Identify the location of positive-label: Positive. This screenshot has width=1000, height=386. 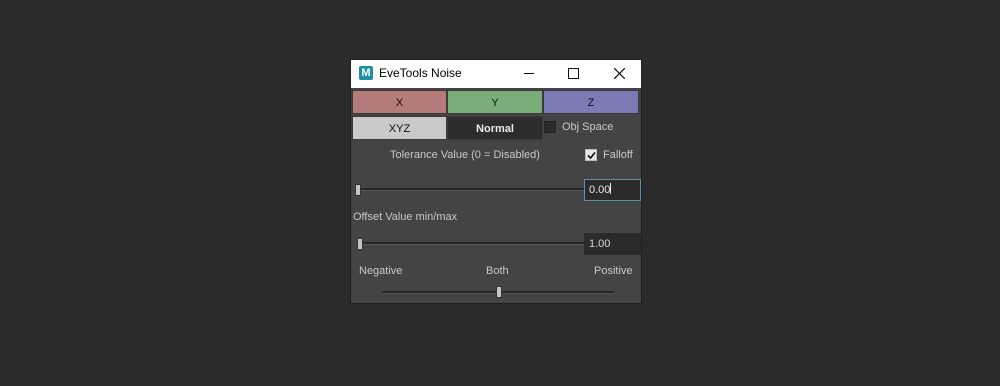
(613, 271).